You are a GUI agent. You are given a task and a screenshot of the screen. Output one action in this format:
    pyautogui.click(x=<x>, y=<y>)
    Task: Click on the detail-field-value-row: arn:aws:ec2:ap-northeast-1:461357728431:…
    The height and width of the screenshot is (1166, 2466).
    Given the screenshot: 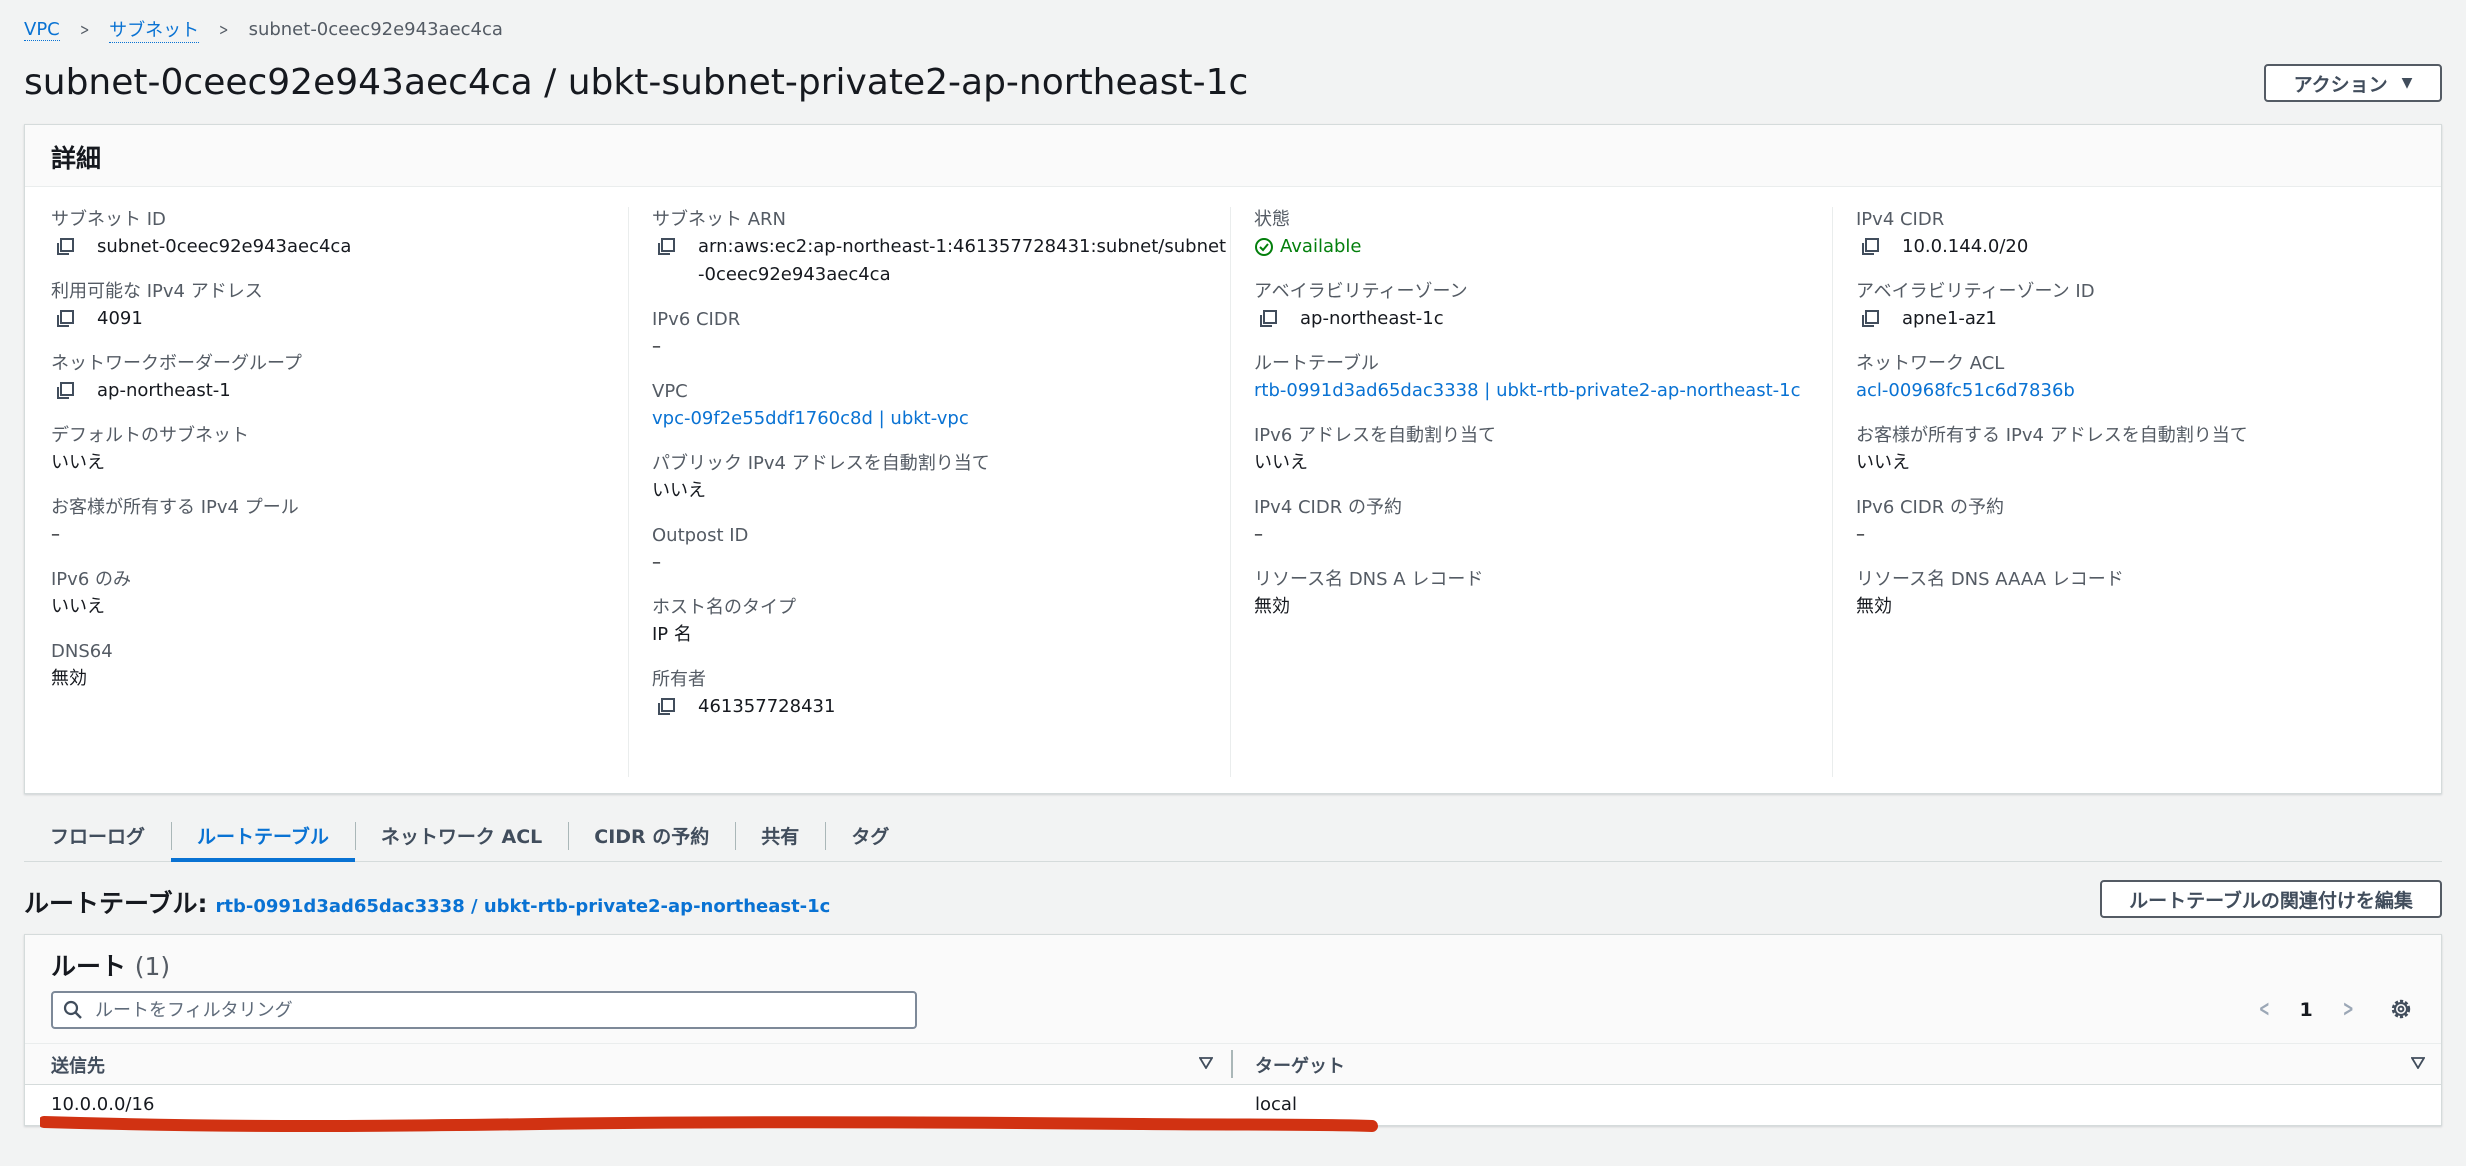 What is the action you would take?
    pyautogui.click(x=942, y=261)
    